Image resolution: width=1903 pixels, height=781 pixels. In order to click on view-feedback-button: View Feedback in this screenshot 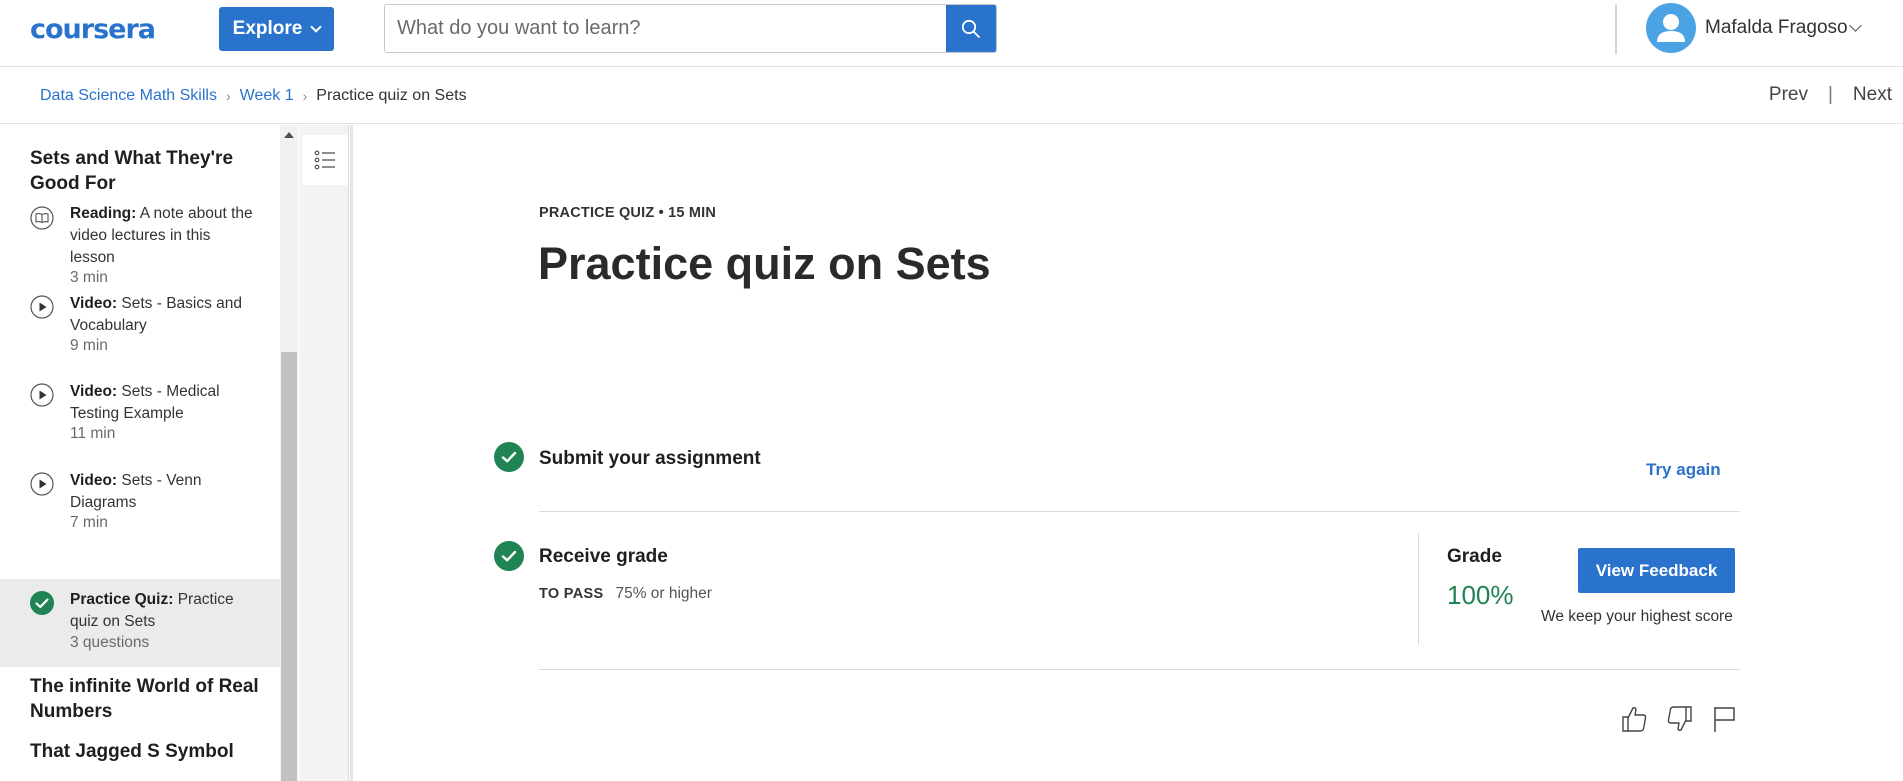, I will do `click(1656, 570)`.